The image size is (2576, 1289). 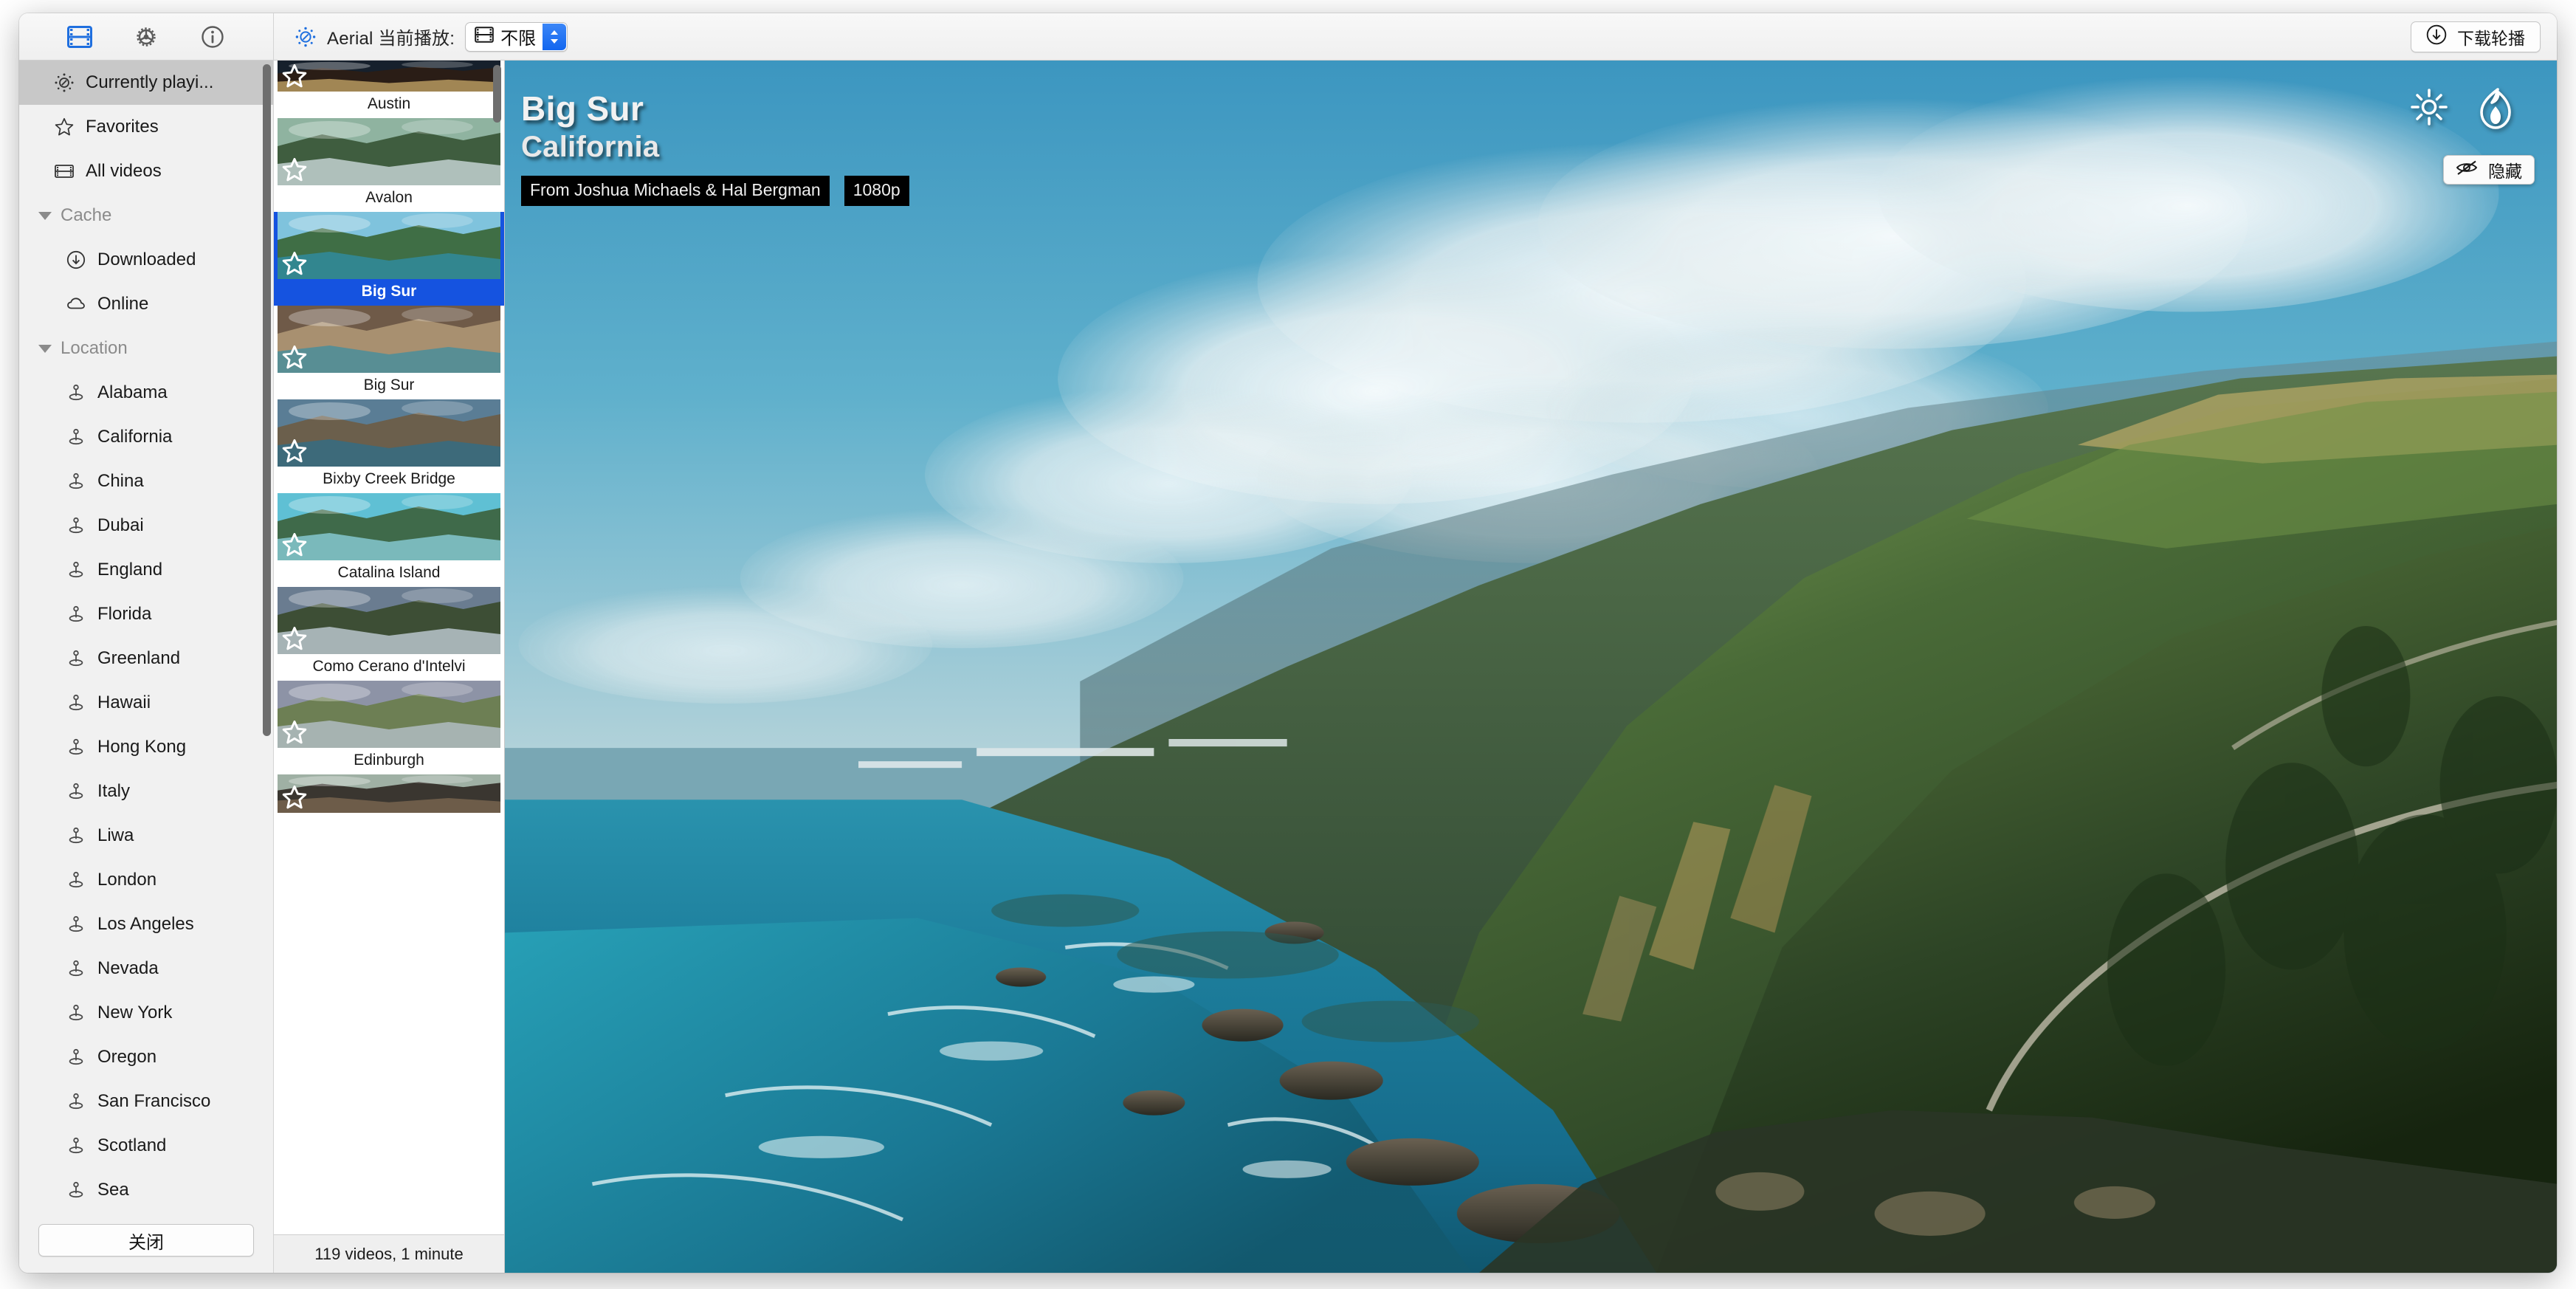 I want to click on sidebar-item-label: Nevada, so click(x=128, y=968).